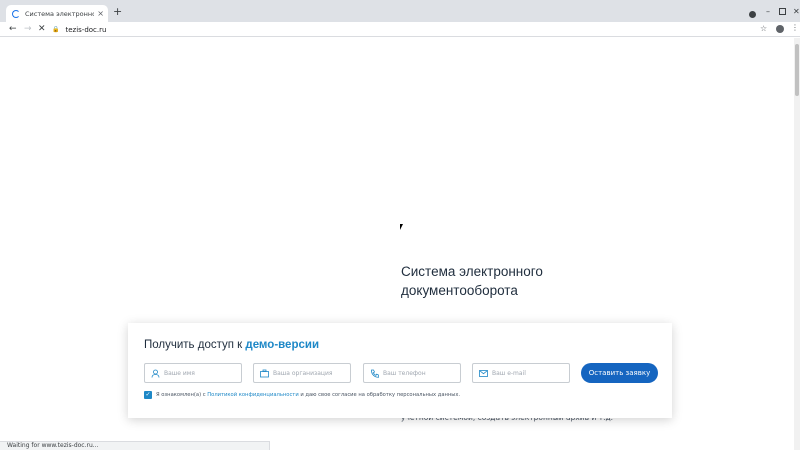  What do you see at coordinates (16, 13) in the screenshot?
I see `loading-spinner-icon` at bounding box center [16, 13].